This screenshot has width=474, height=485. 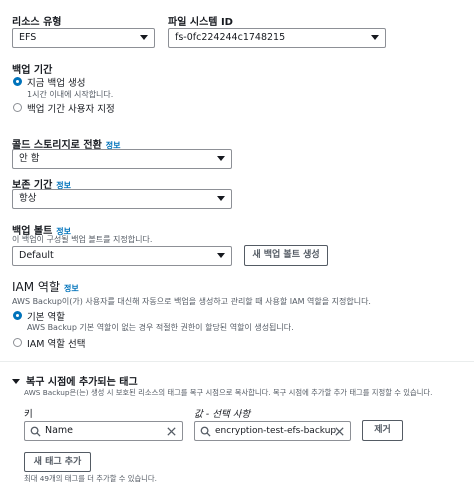 I want to click on vault-value: Default, so click(x=36, y=255).